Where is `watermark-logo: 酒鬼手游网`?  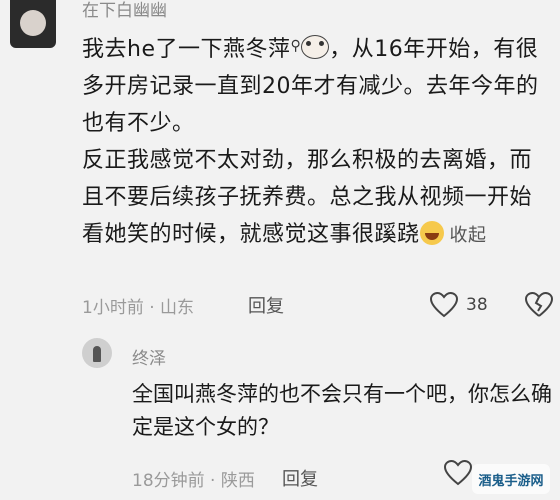 watermark-logo: 酒鬼手游网 is located at coordinates (511, 479).